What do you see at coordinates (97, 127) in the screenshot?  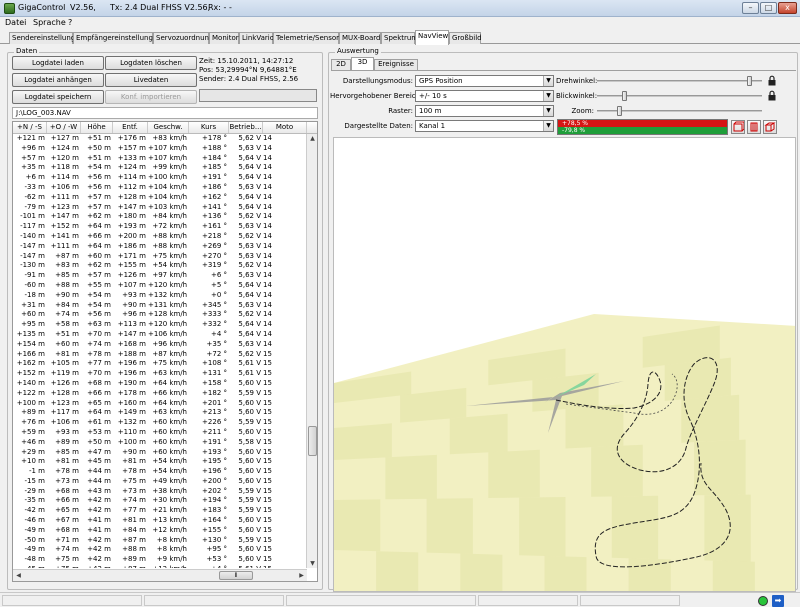 I see `column-header: Höhe` at bounding box center [97, 127].